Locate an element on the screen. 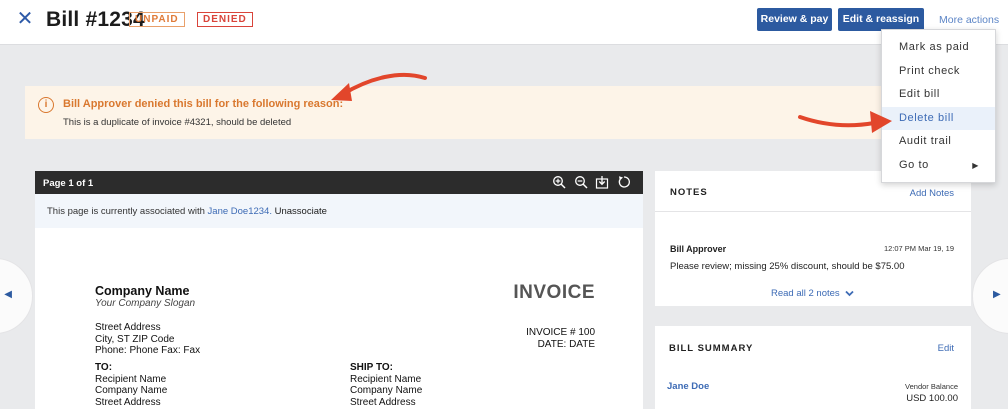  chevron-down-icon is located at coordinates (849, 293).